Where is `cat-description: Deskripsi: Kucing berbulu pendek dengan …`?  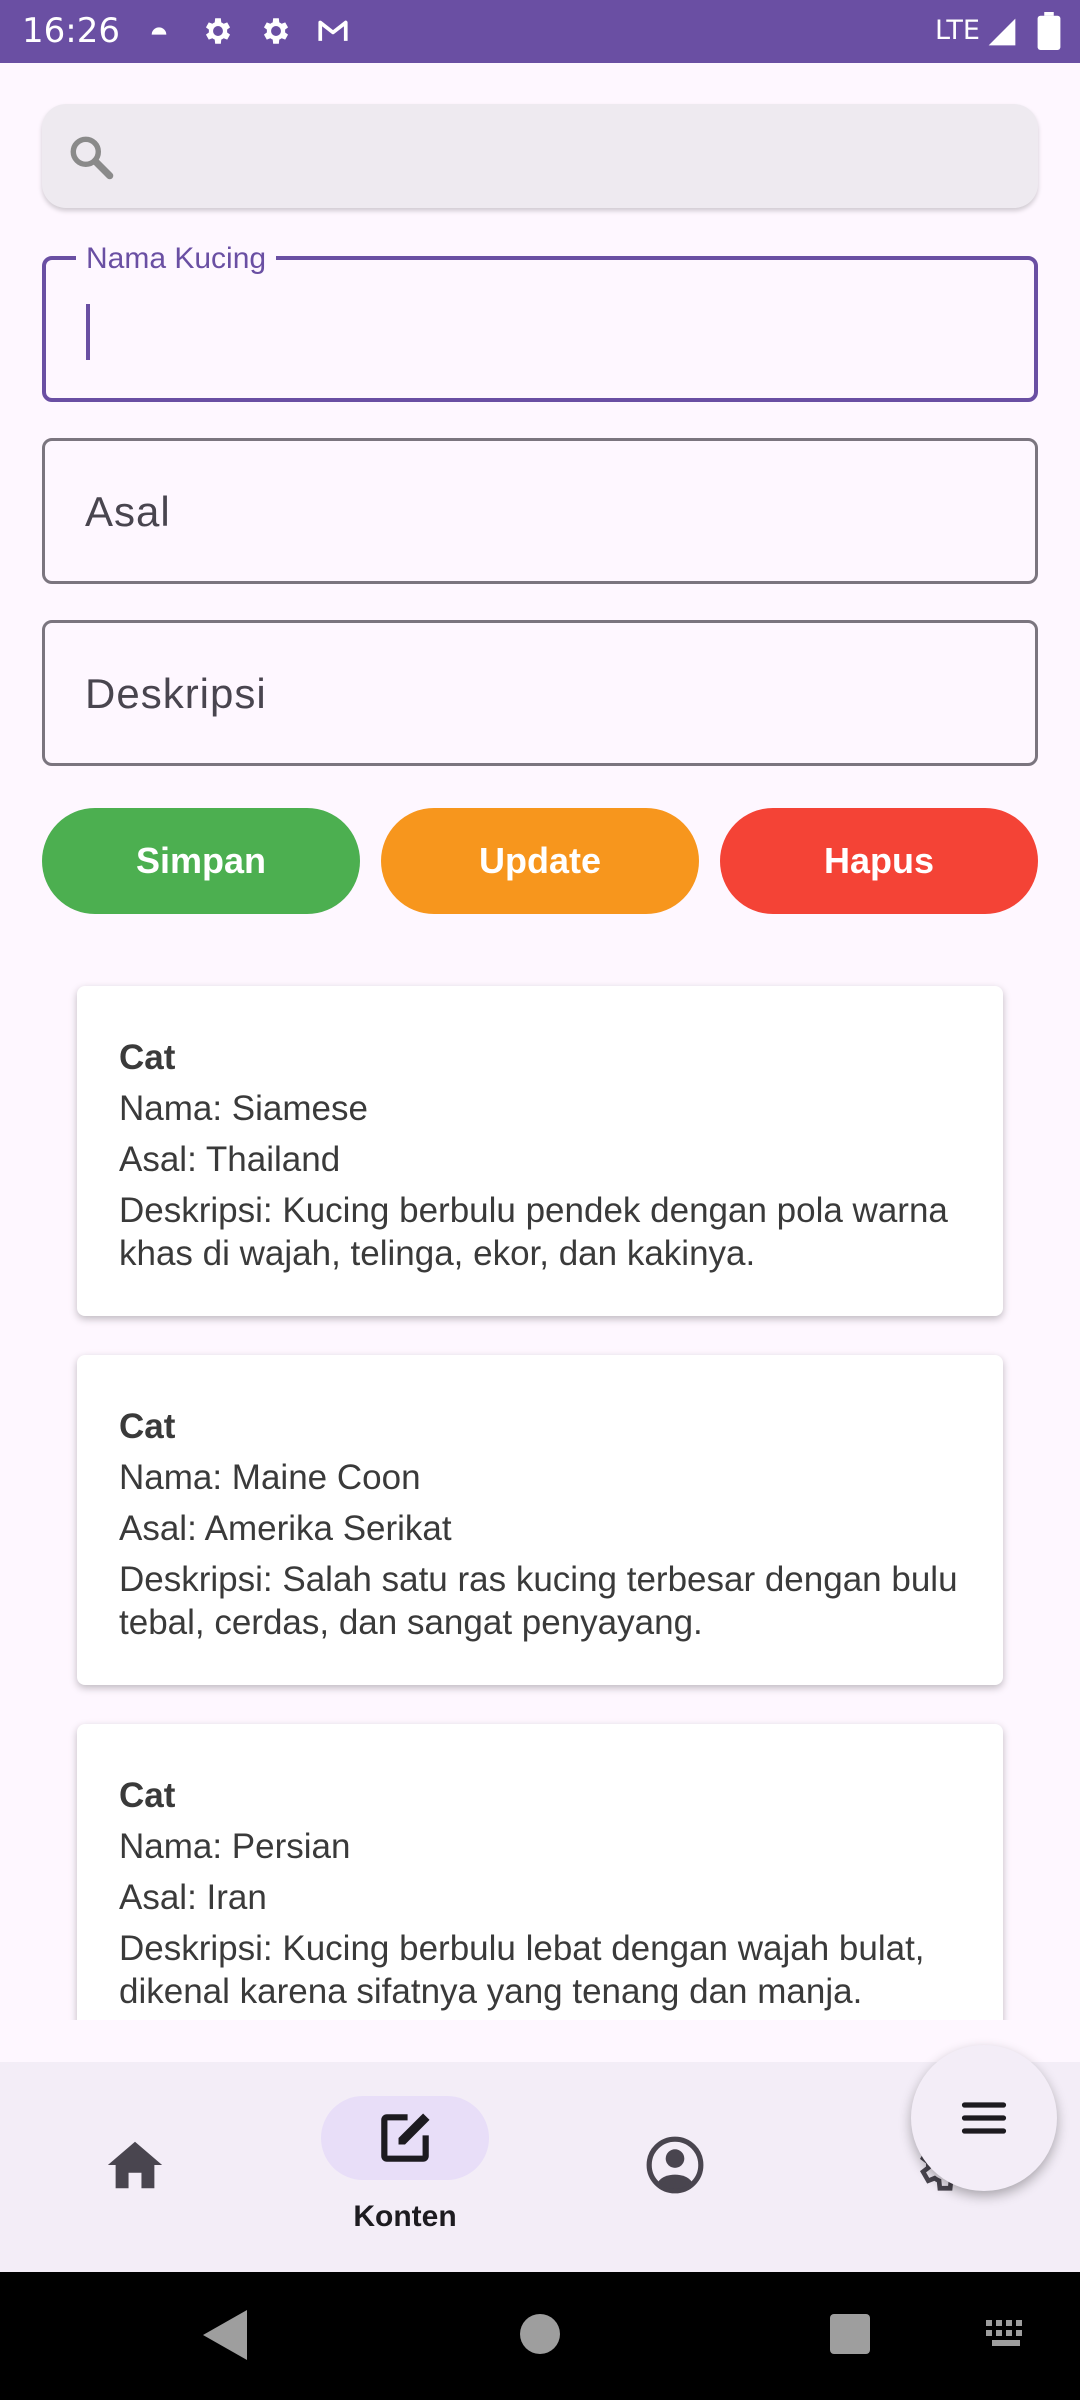 cat-description: Deskripsi: Kucing berbulu pendek dengan … is located at coordinates (533, 1232).